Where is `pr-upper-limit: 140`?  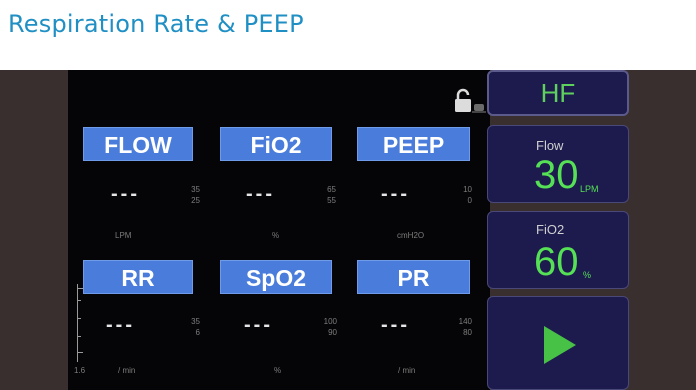 pr-upper-limit: 140 is located at coordinates (465, 321).